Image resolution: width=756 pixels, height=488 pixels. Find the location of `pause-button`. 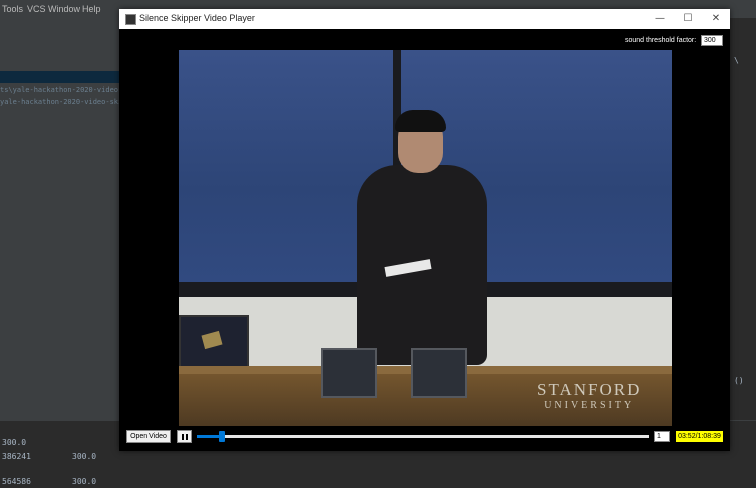

pause-button is located at coordinates (184, 436).